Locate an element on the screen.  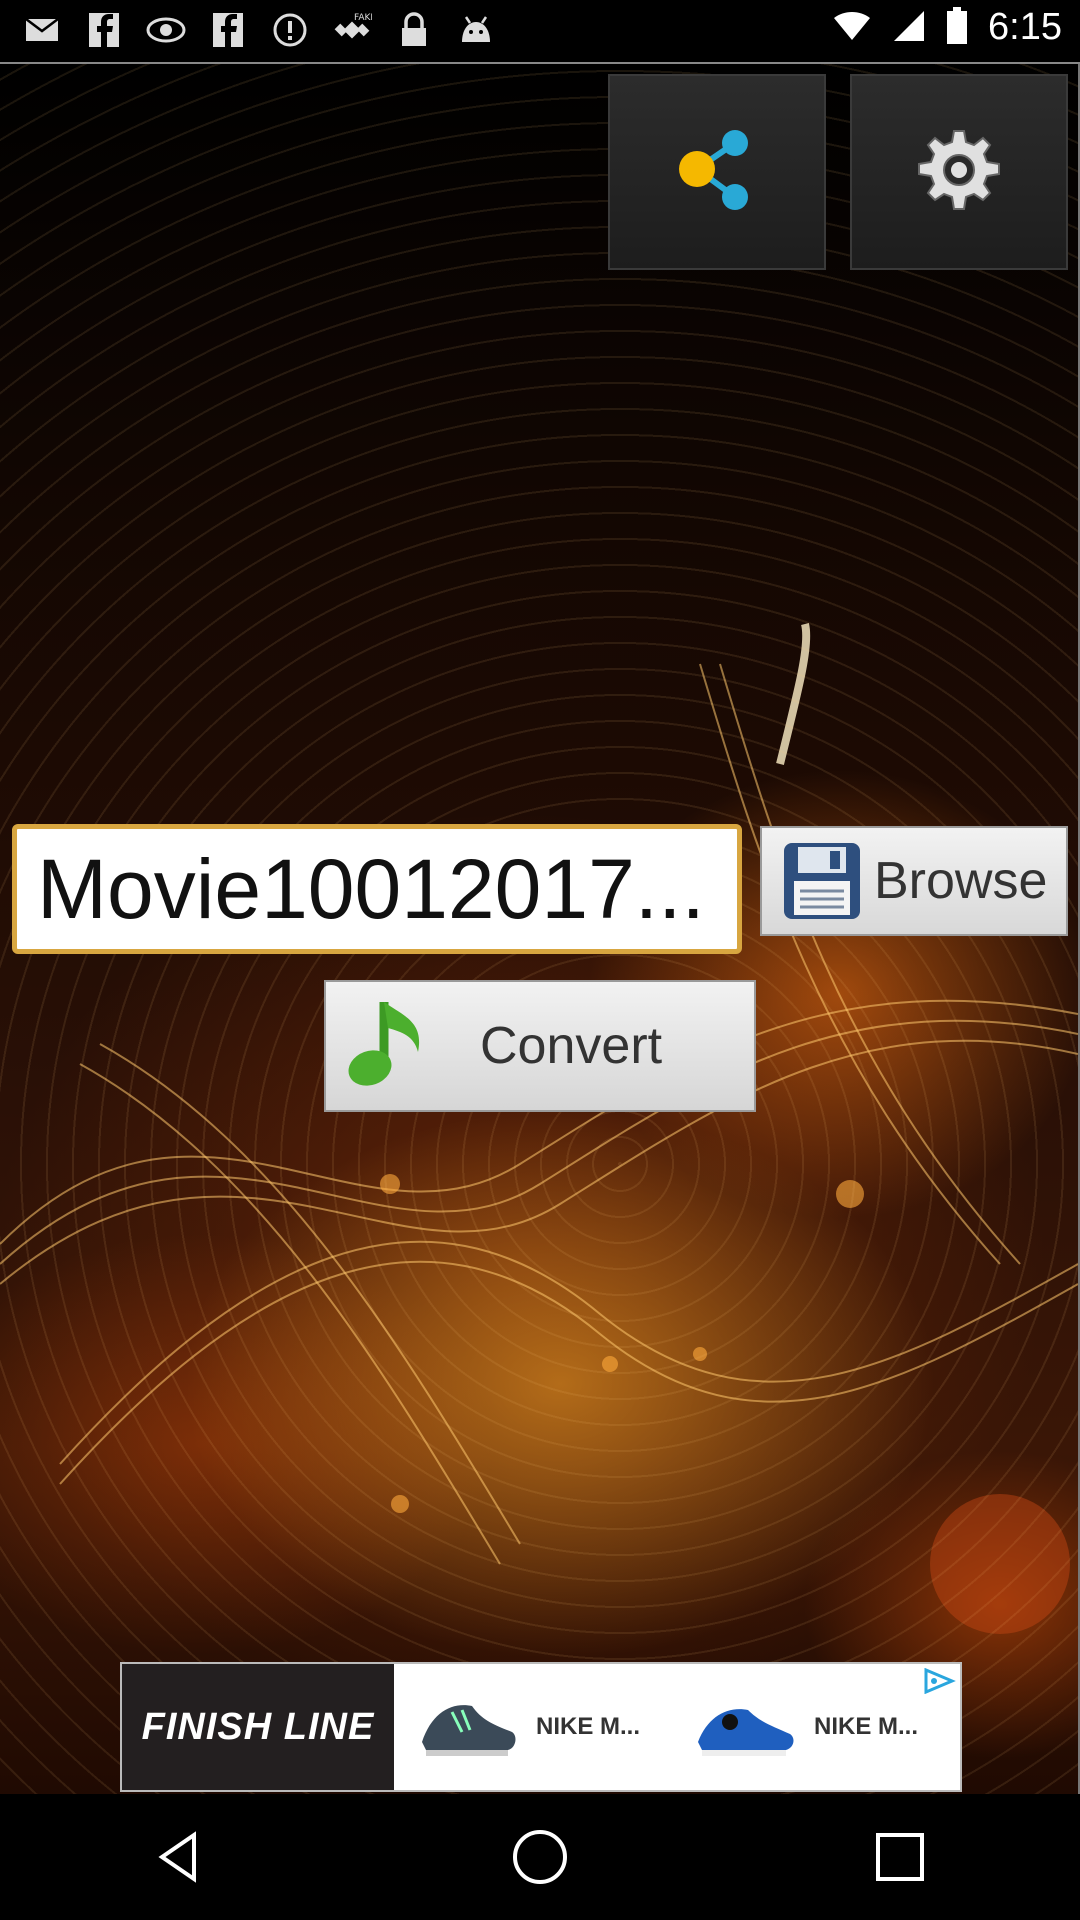
svg-text: FAKE is located at coordinates (363, 18).